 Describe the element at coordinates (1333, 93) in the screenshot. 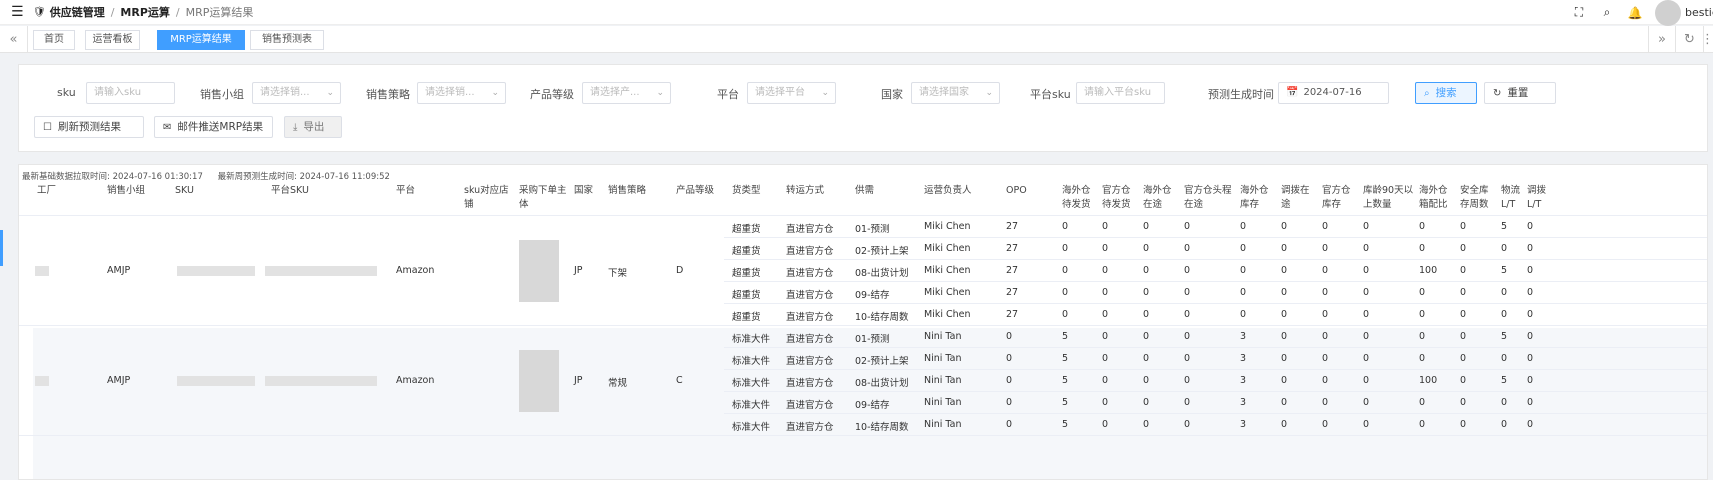

I see `forecast-date-picker: 📅 2024-07-16` at that location.